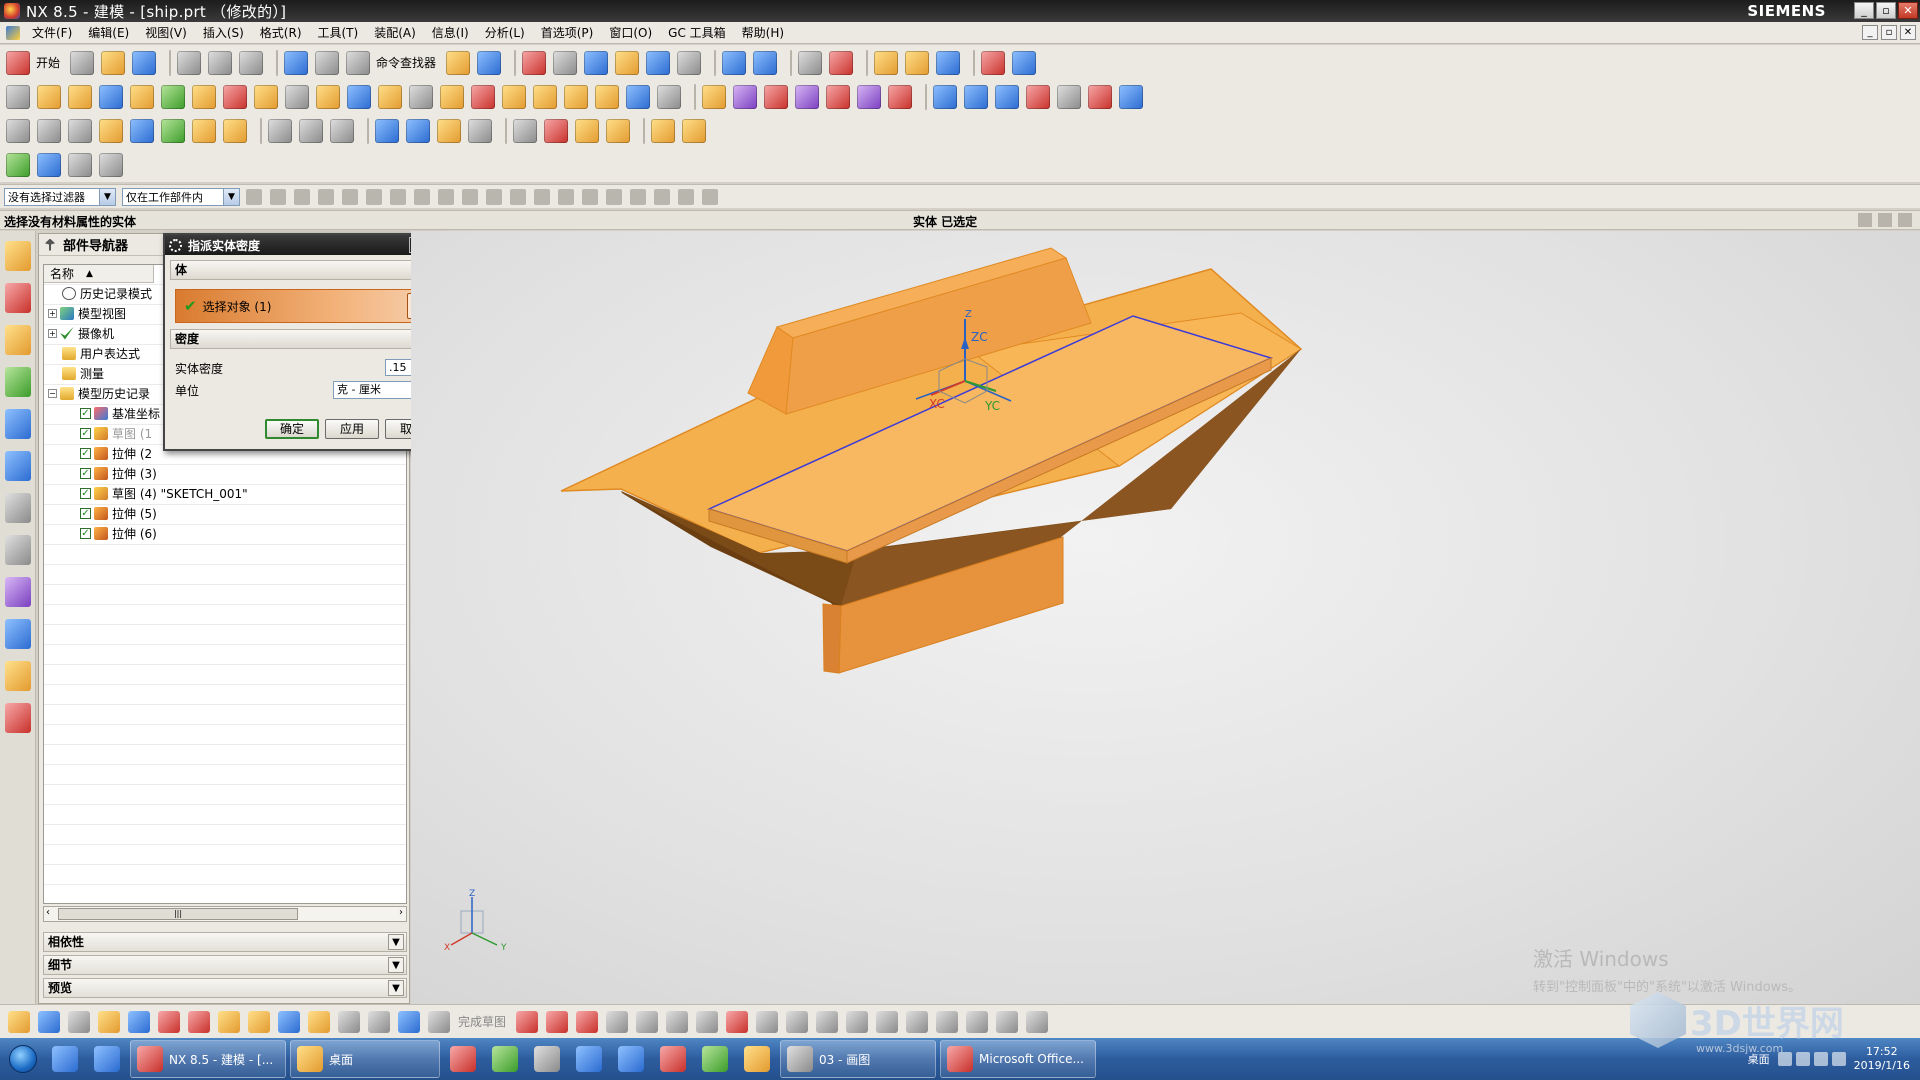 This screenshot has height=1080, width=1920. I want to click on taskbar-item-desktop: 桌面, so click(365, 1059).